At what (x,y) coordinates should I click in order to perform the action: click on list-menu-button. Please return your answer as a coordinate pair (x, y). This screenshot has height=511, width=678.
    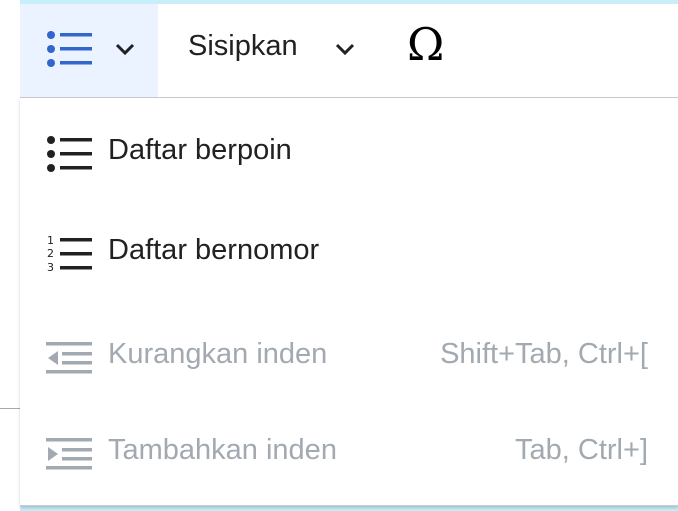
    Looking at the image, I should click on (89, 50).